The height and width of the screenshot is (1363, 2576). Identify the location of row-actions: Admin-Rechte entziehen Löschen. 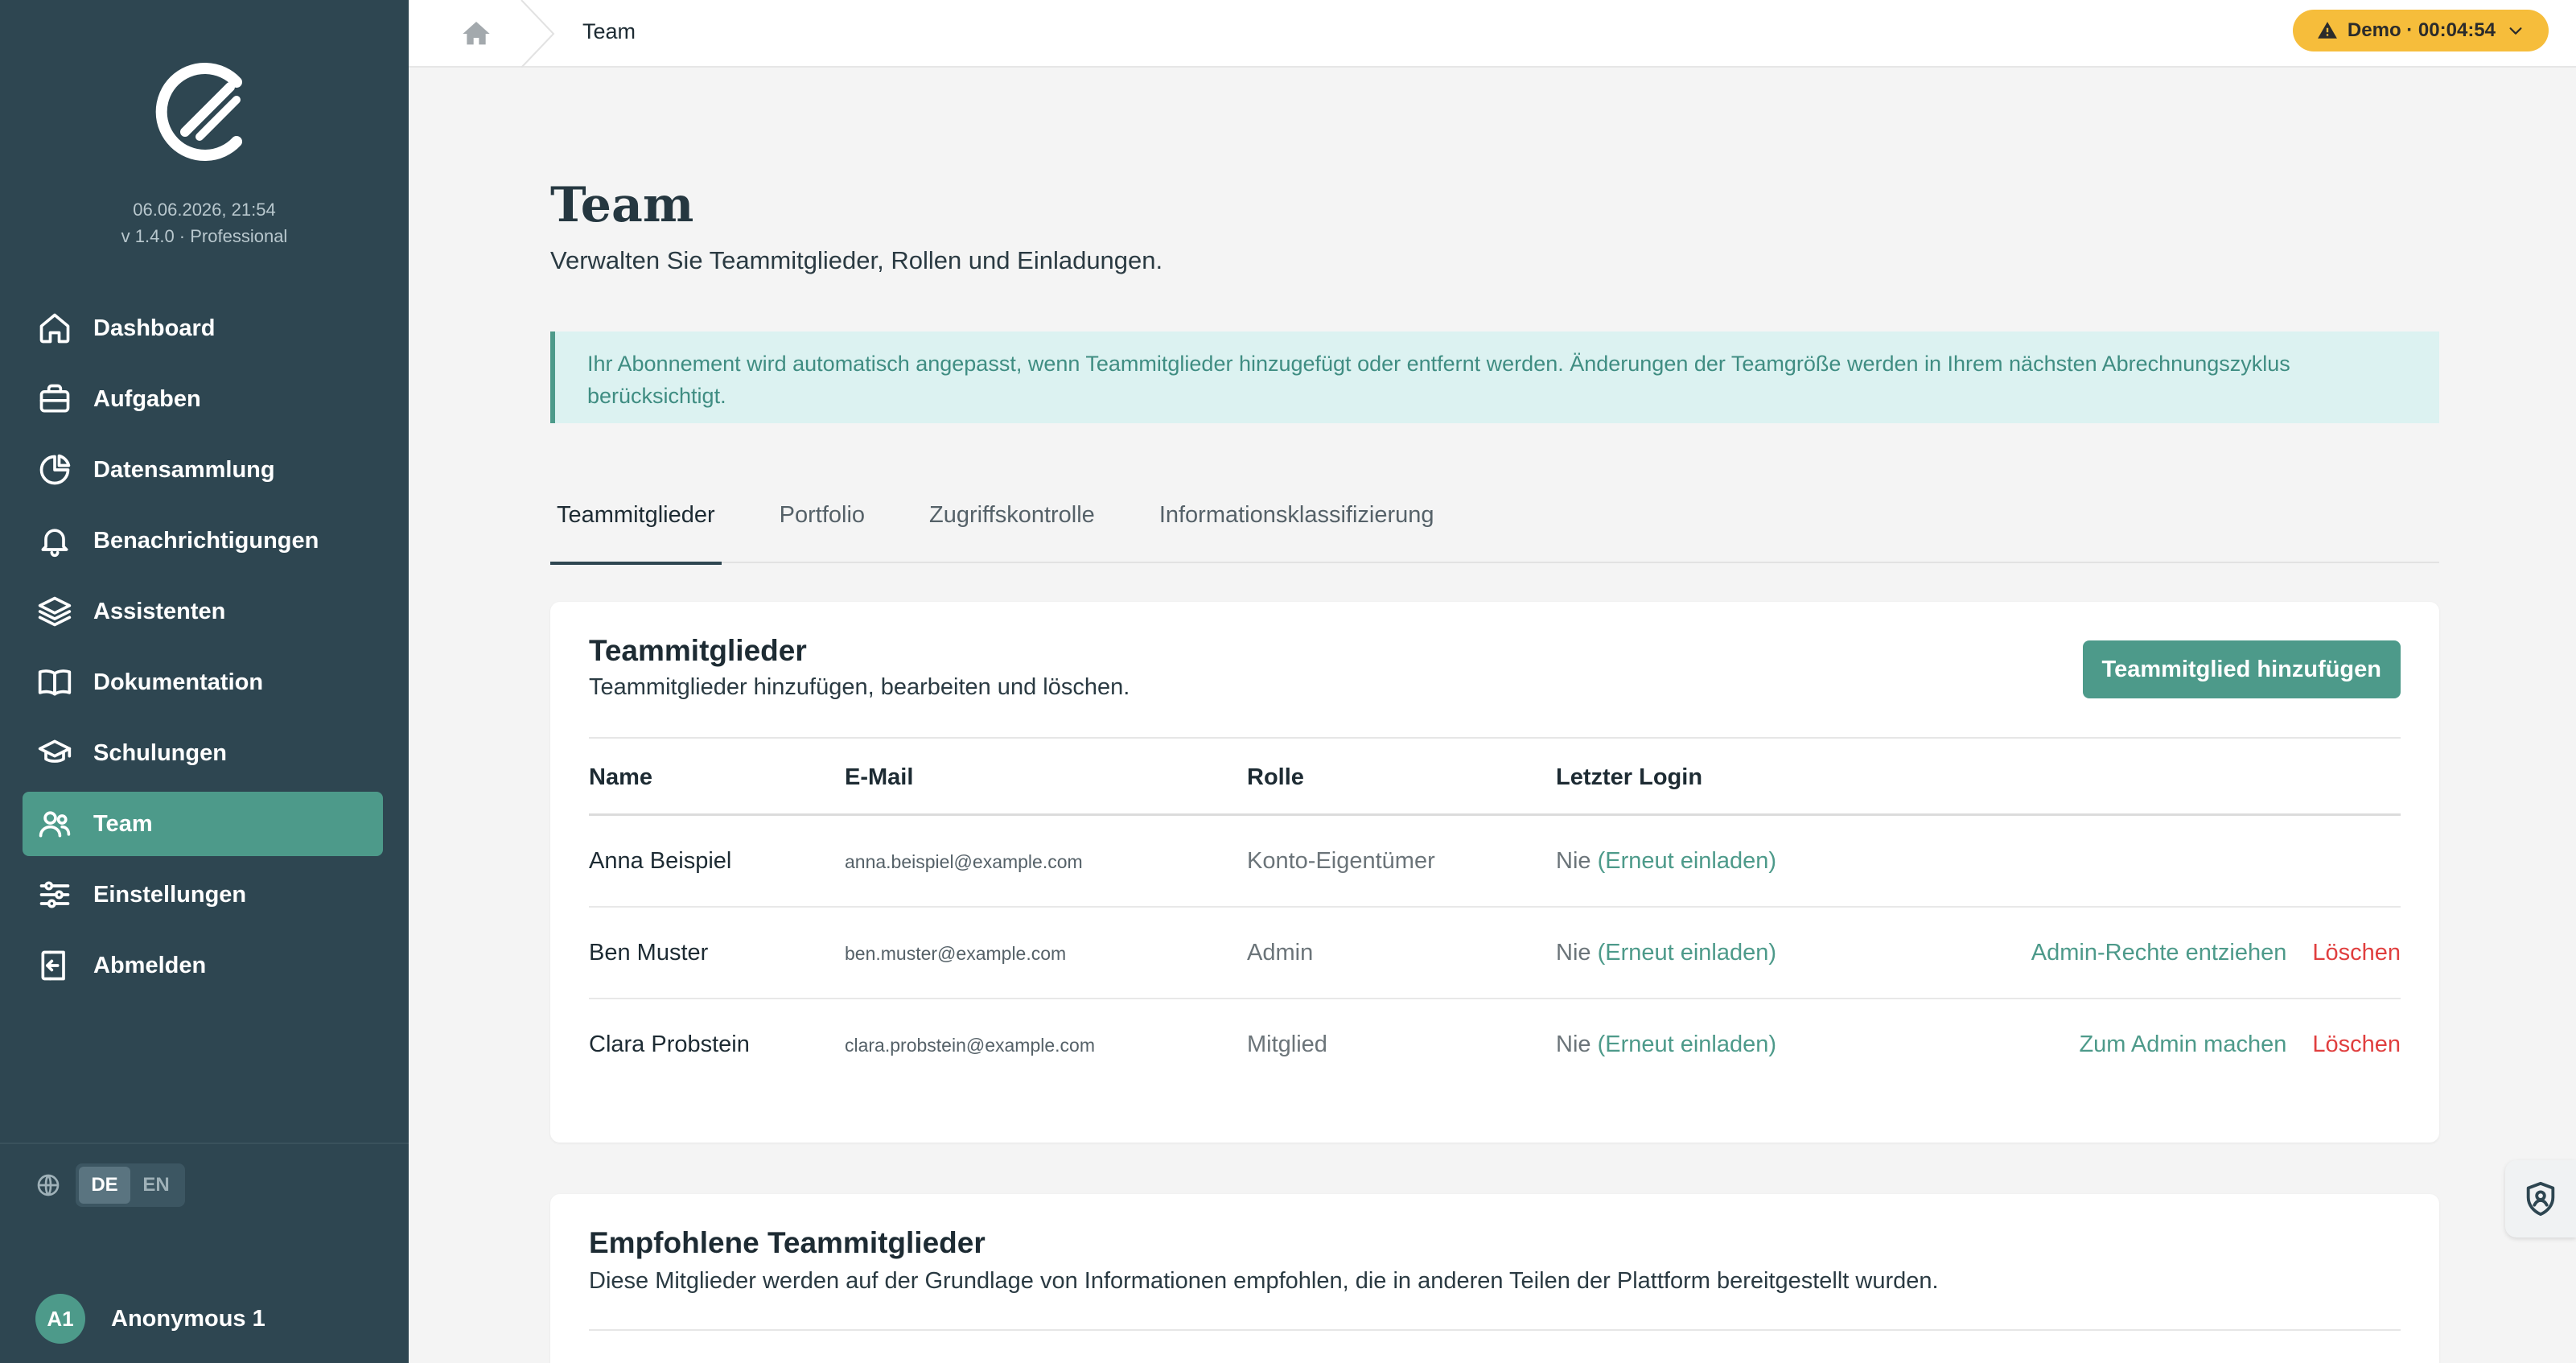
(2216, 953).